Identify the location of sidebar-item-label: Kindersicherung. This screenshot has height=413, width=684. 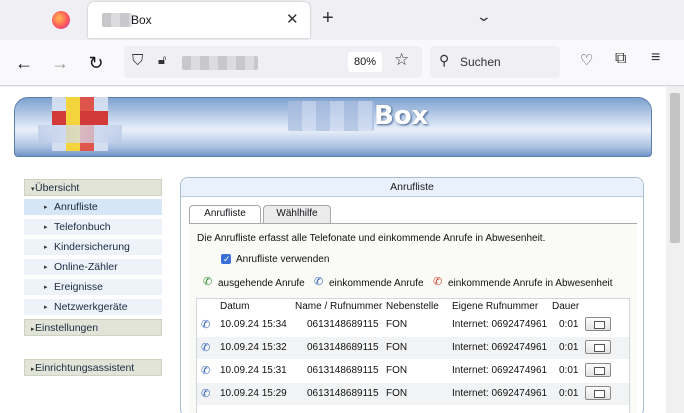
(92, 247).